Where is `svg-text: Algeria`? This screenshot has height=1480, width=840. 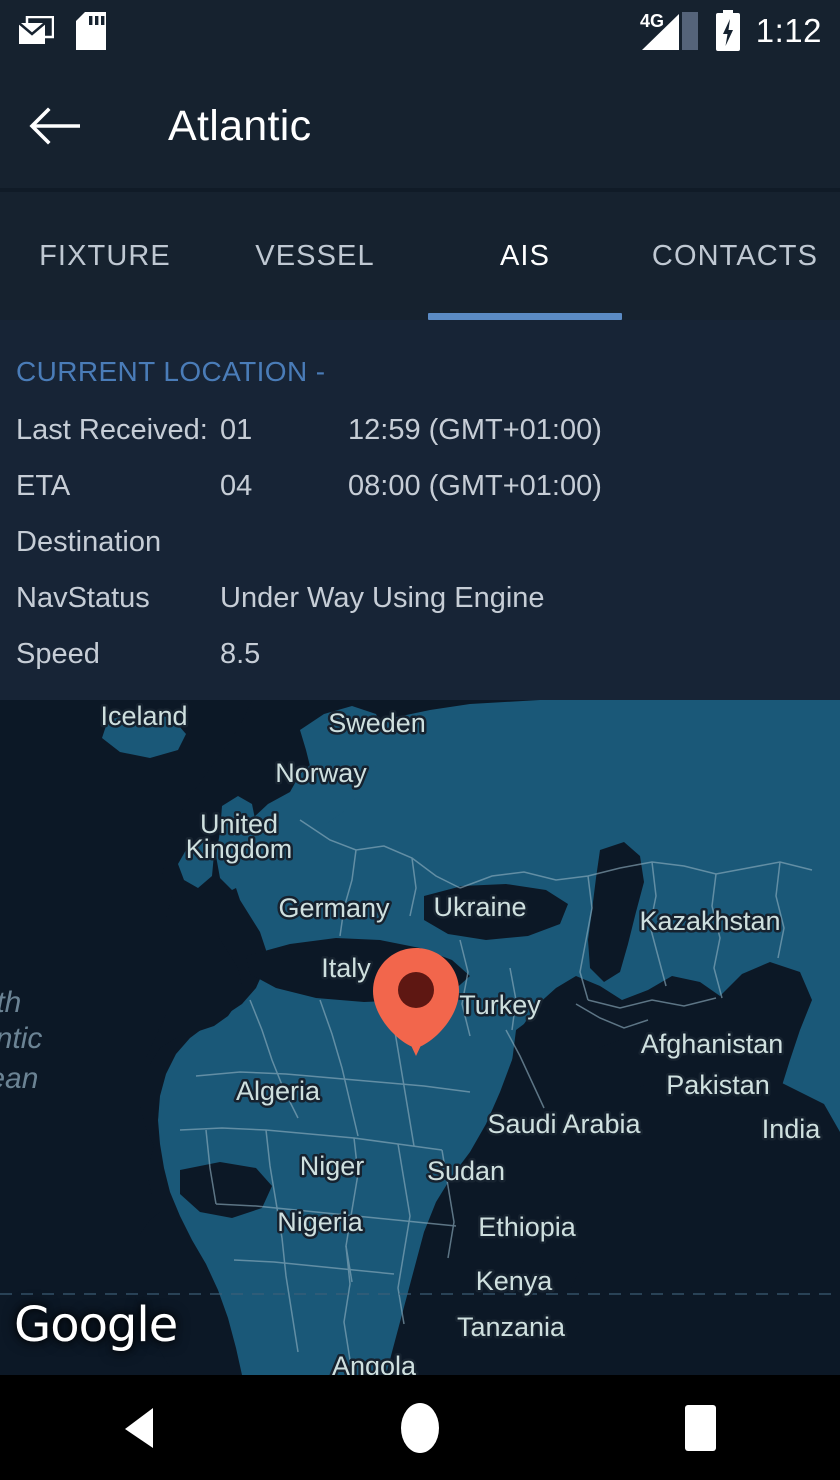
svg-text: Algeria is located at coordinates (278, 1091).